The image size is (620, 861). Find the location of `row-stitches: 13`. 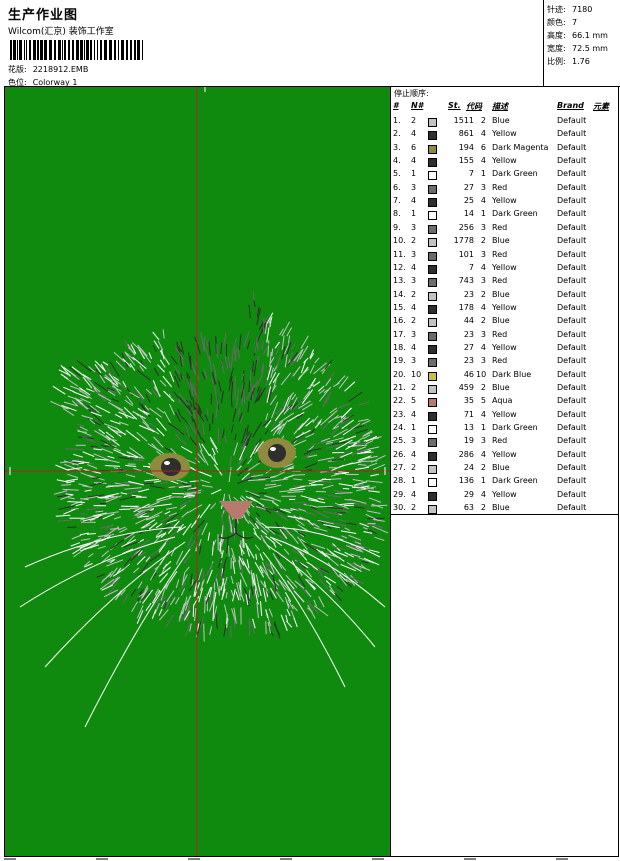

row-stitches: 13 is located at coordinates (468, 428).